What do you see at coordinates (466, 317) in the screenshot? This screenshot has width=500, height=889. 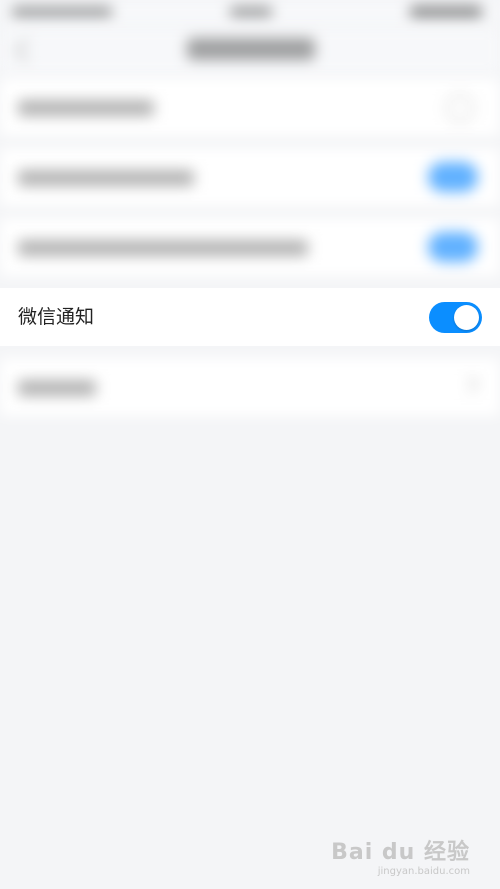 I see `toggle-knob` at bounding box center [466, 317].